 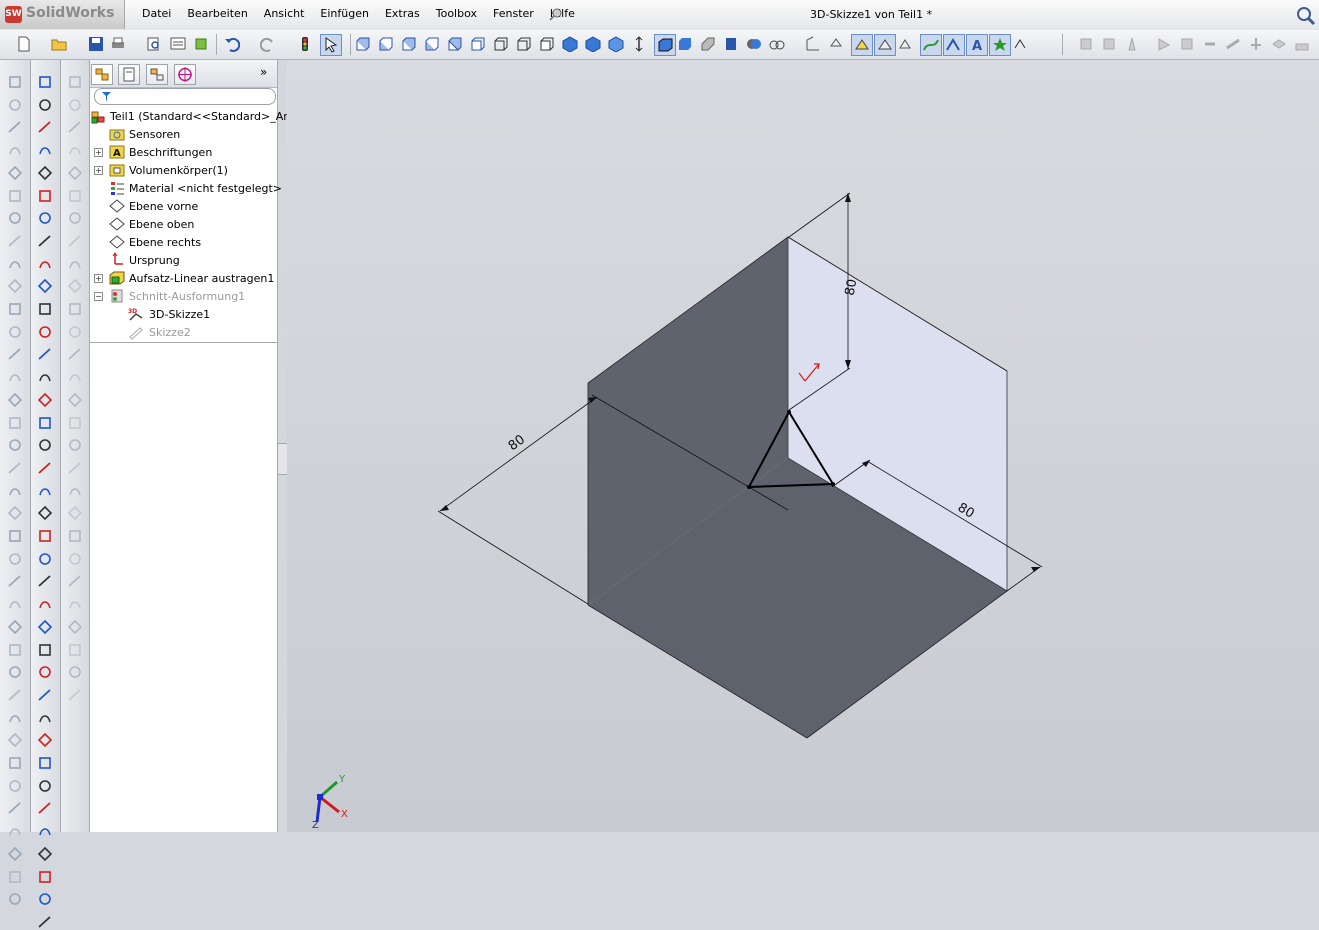 I want to click on slot-icon, so click(x=45, y=286).